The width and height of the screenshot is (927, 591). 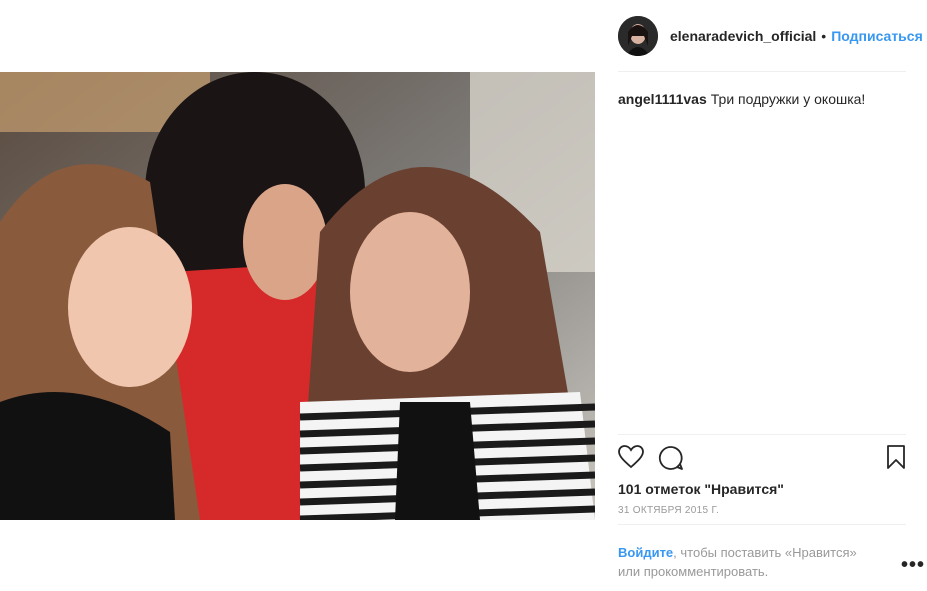 I want to click on follow-button: Подписаться, so click(x=877, y=36).